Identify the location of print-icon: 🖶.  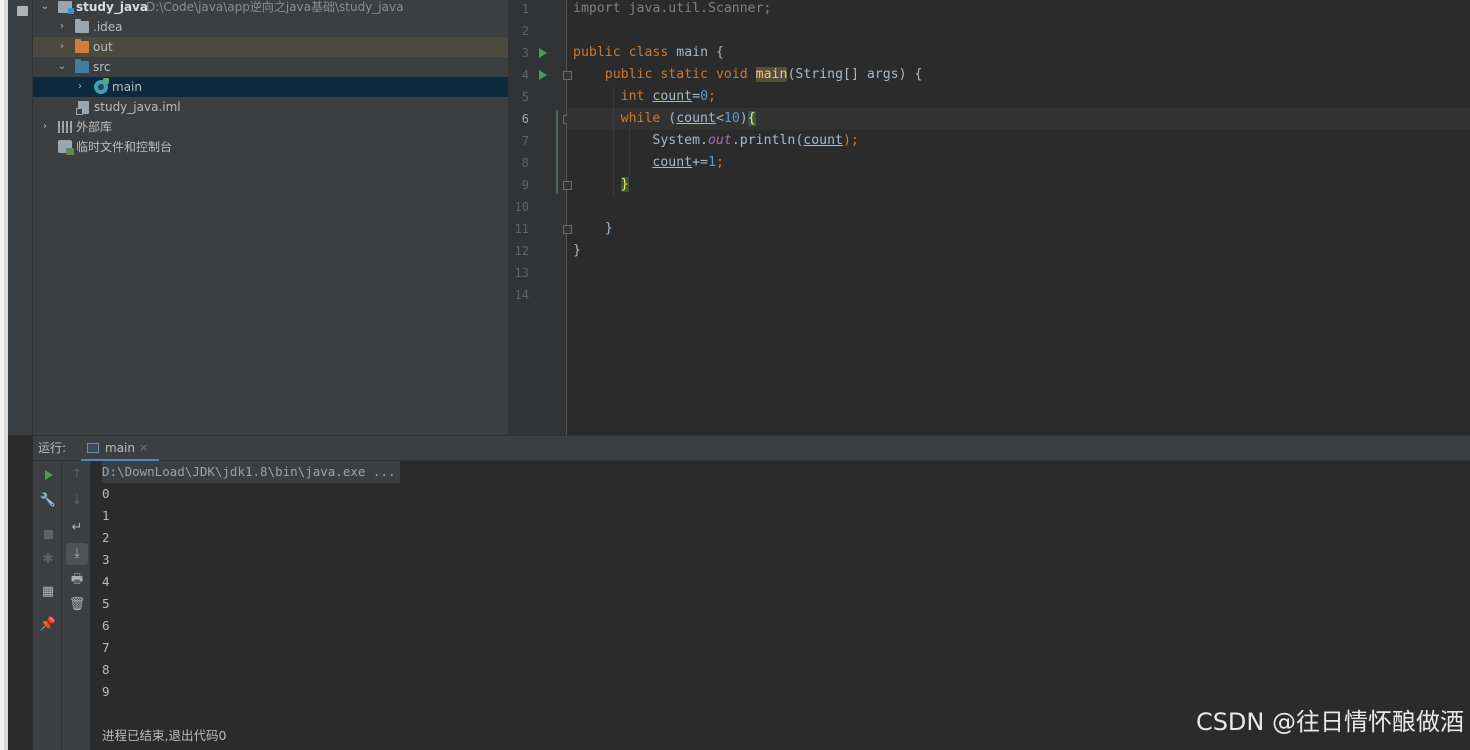
(77, 579).